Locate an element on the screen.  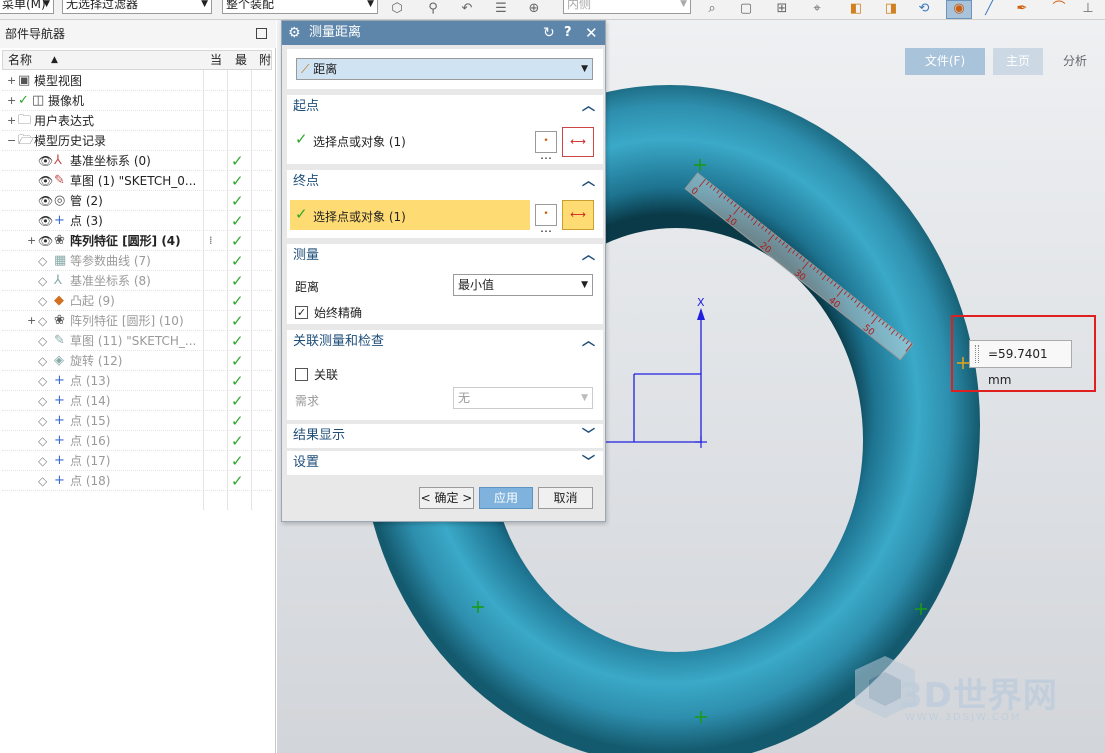
tree-row: + 👁 ❀ 阵列特征 [圆形] (4) ⁞ ✓ is located at coordinates (137, 241).